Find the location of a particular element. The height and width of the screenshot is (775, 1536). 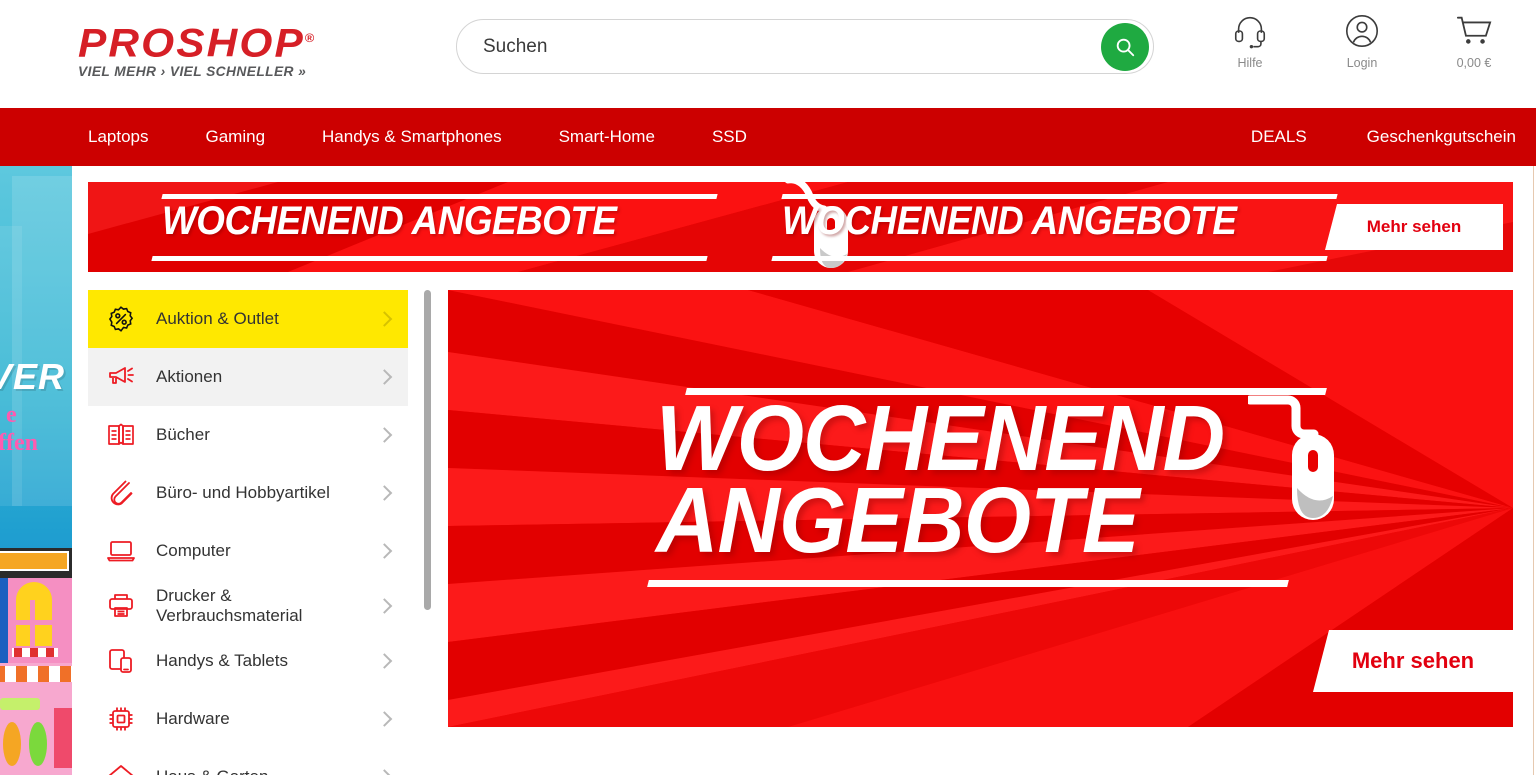

sidebar-item-hardware: Hardware is located at coordinates (248, 719).